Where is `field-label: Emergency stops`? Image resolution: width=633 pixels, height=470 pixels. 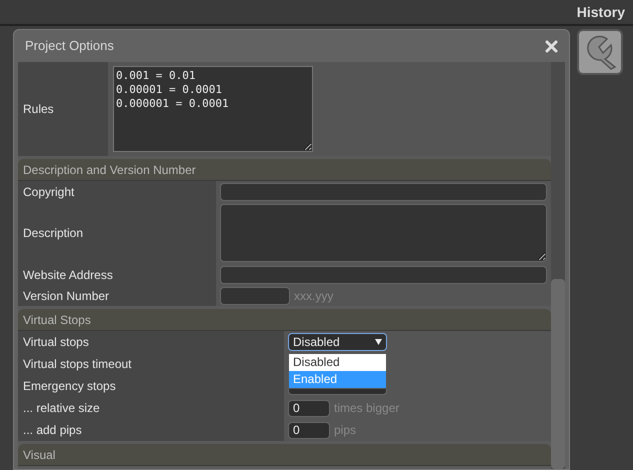
field-label: Emergency stops is located at coordinates (69, 386).